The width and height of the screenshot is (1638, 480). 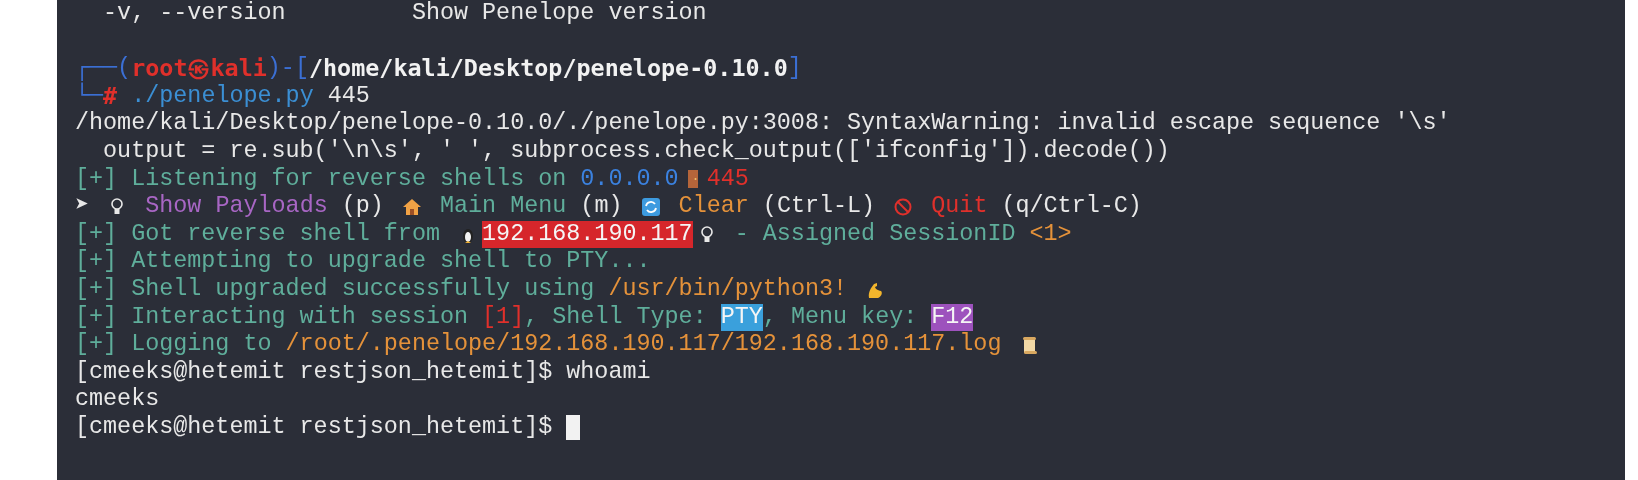 What do you see at coordinates (601, 207) in the screenshot?
I see `terminal-text: (m)` at bounding box center [601, 207].